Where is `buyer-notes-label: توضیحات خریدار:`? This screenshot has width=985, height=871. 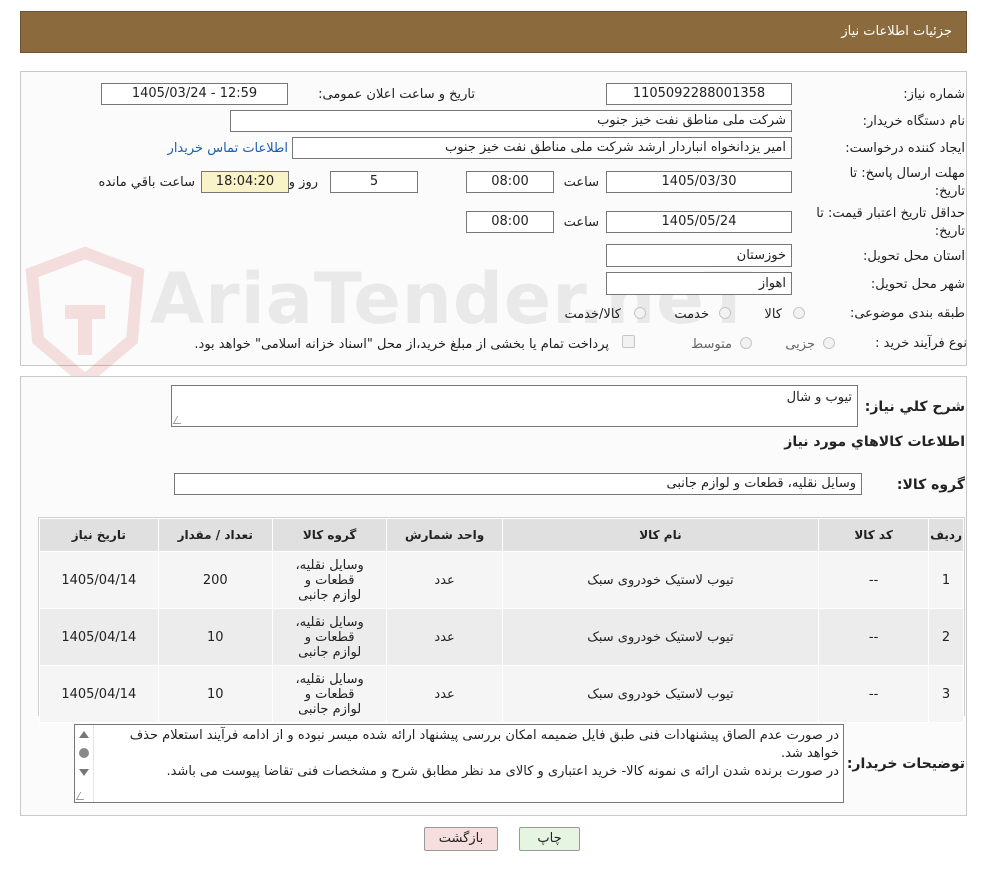
buyer-notes-label: توضیحات خریدار: is located at coordinates (905, 764).